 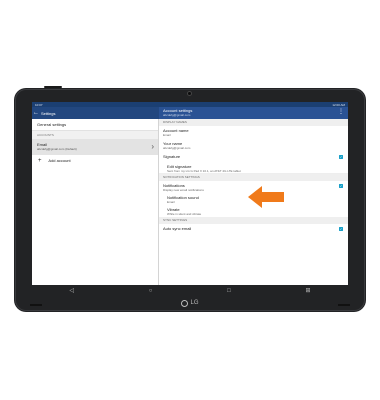 I want to click on more-vert-icon: ⋮, so click(x=341, y=112).